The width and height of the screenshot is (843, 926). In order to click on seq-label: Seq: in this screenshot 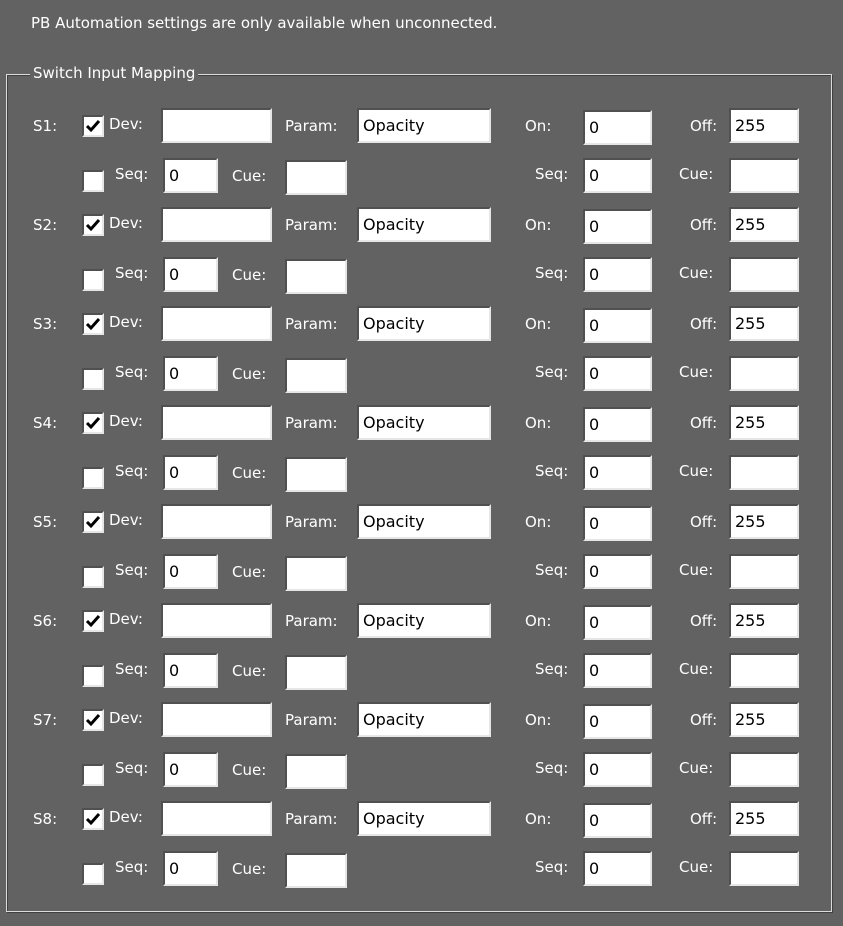, I will do `click(132, 570)`.